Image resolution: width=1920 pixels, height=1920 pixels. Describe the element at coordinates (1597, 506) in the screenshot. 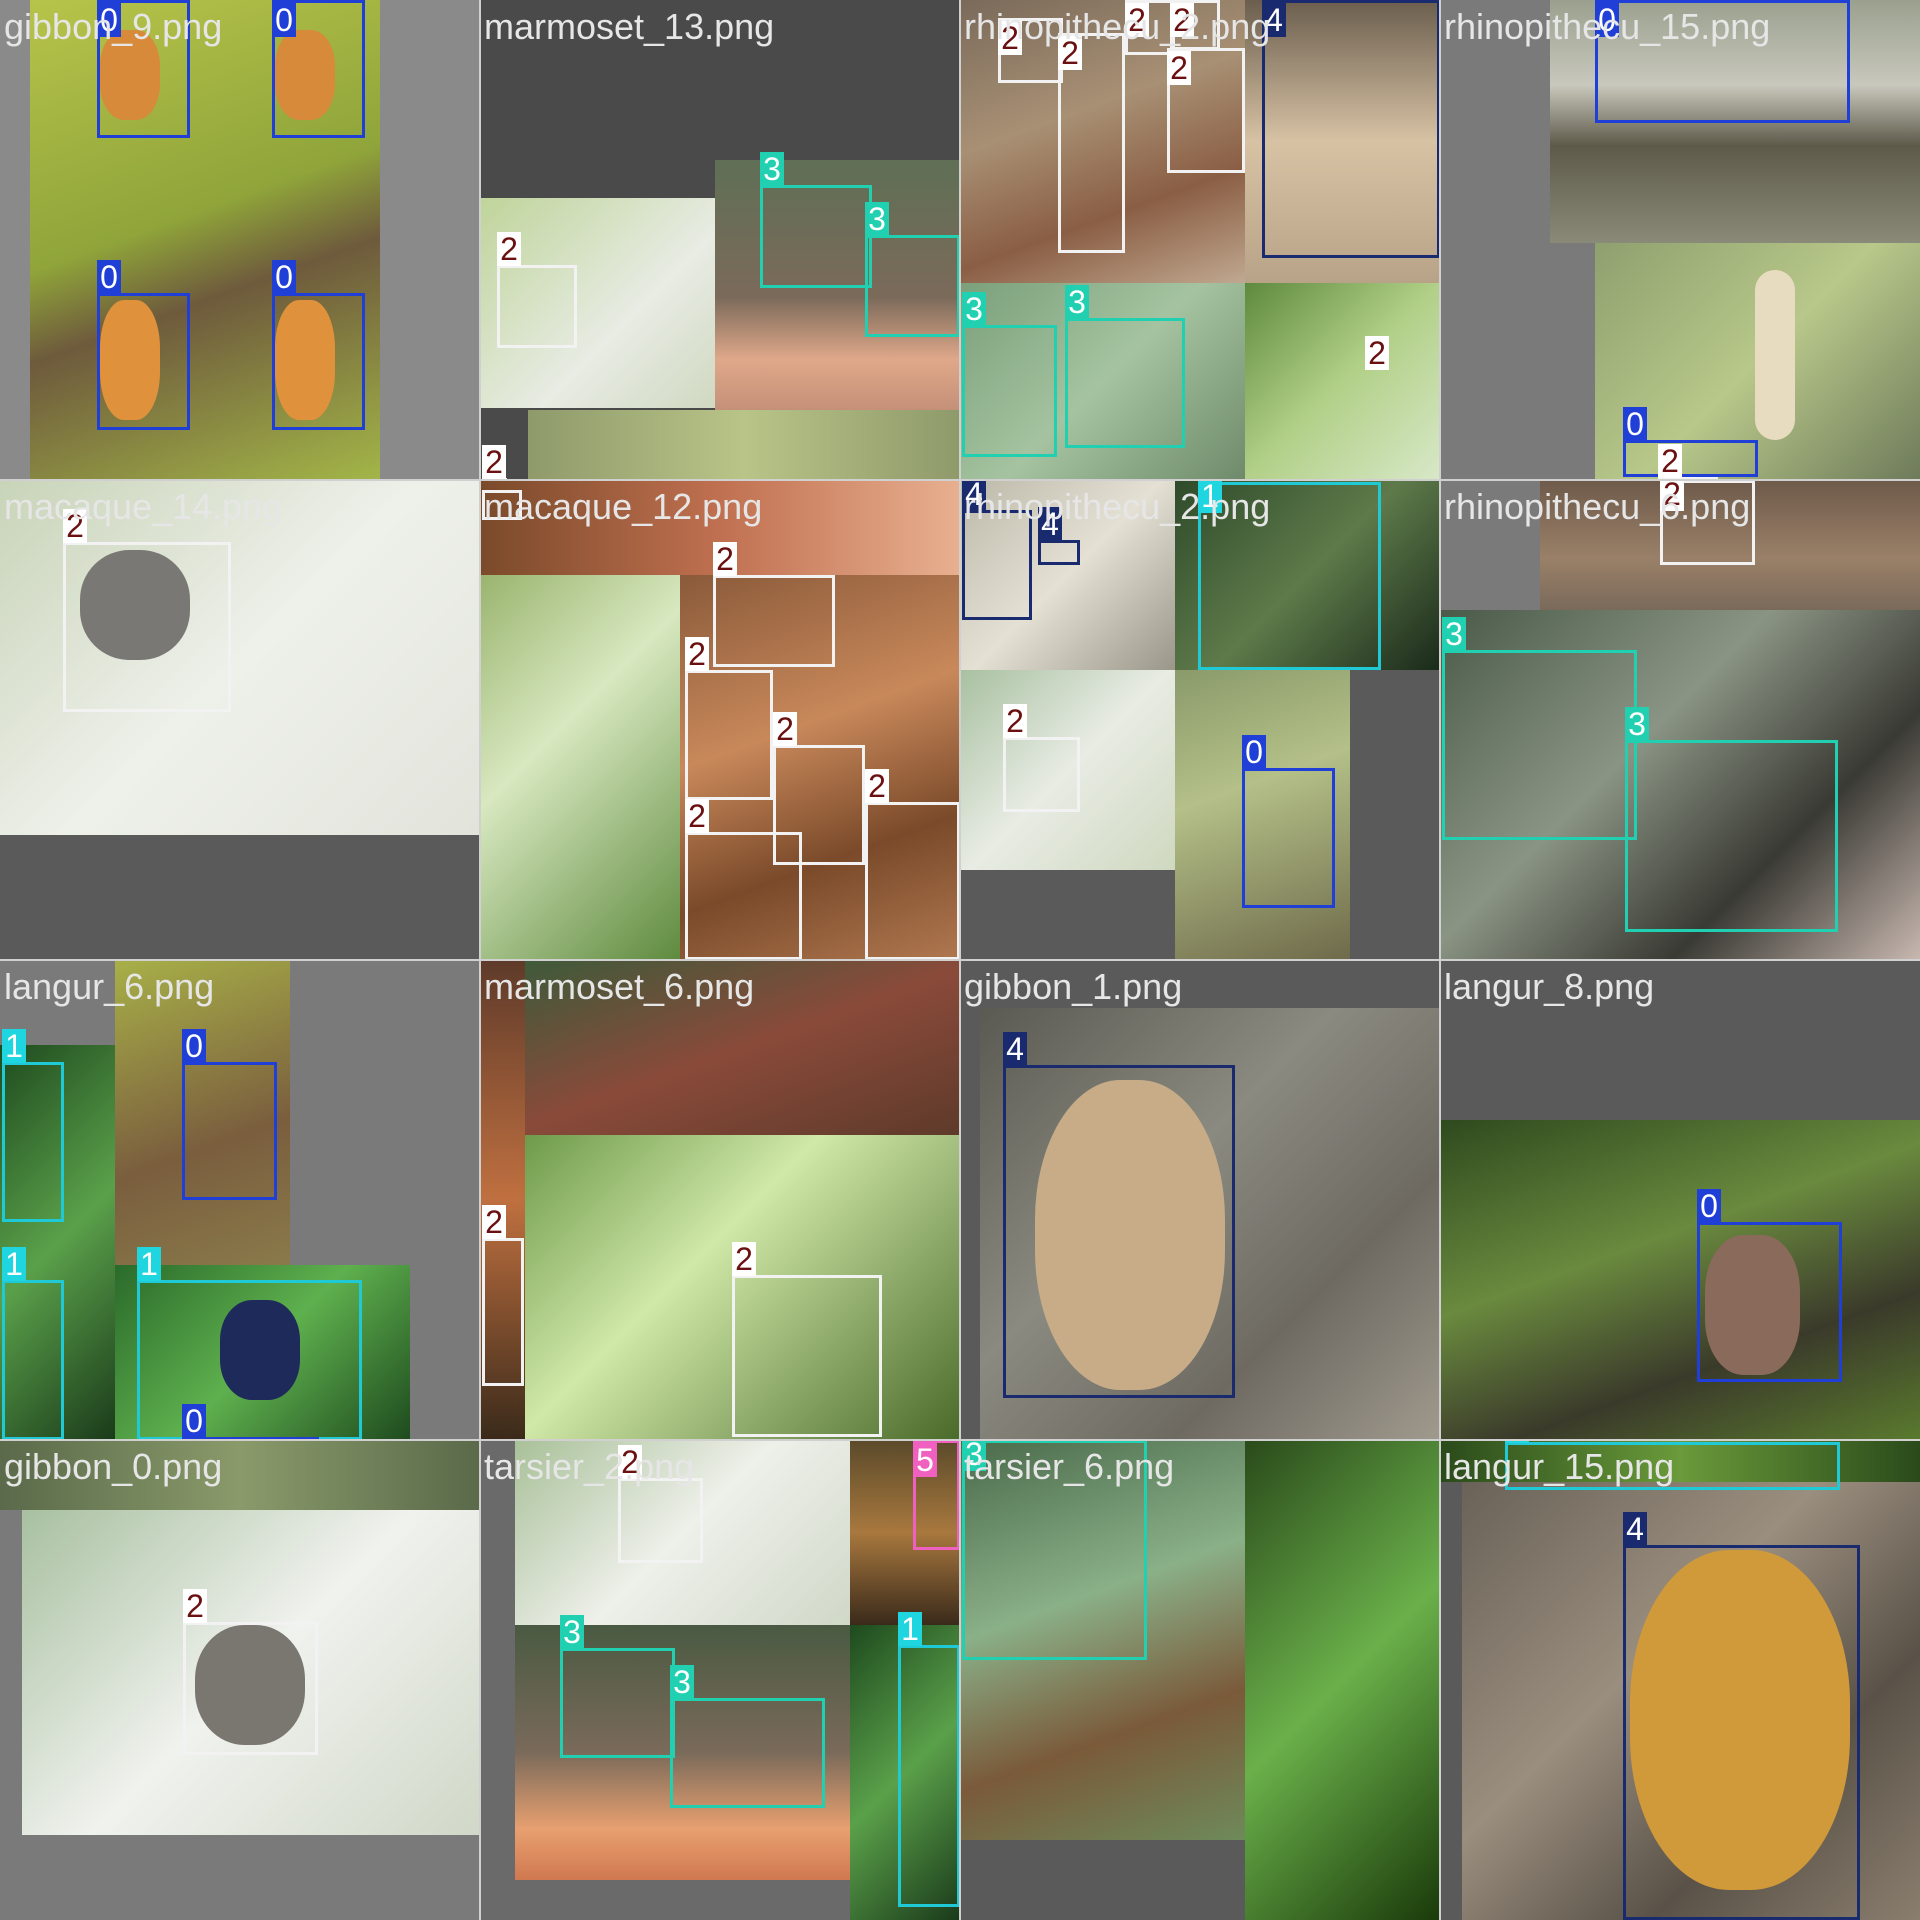

I see `tile-label: rhinopithecu_6.png` at that location.